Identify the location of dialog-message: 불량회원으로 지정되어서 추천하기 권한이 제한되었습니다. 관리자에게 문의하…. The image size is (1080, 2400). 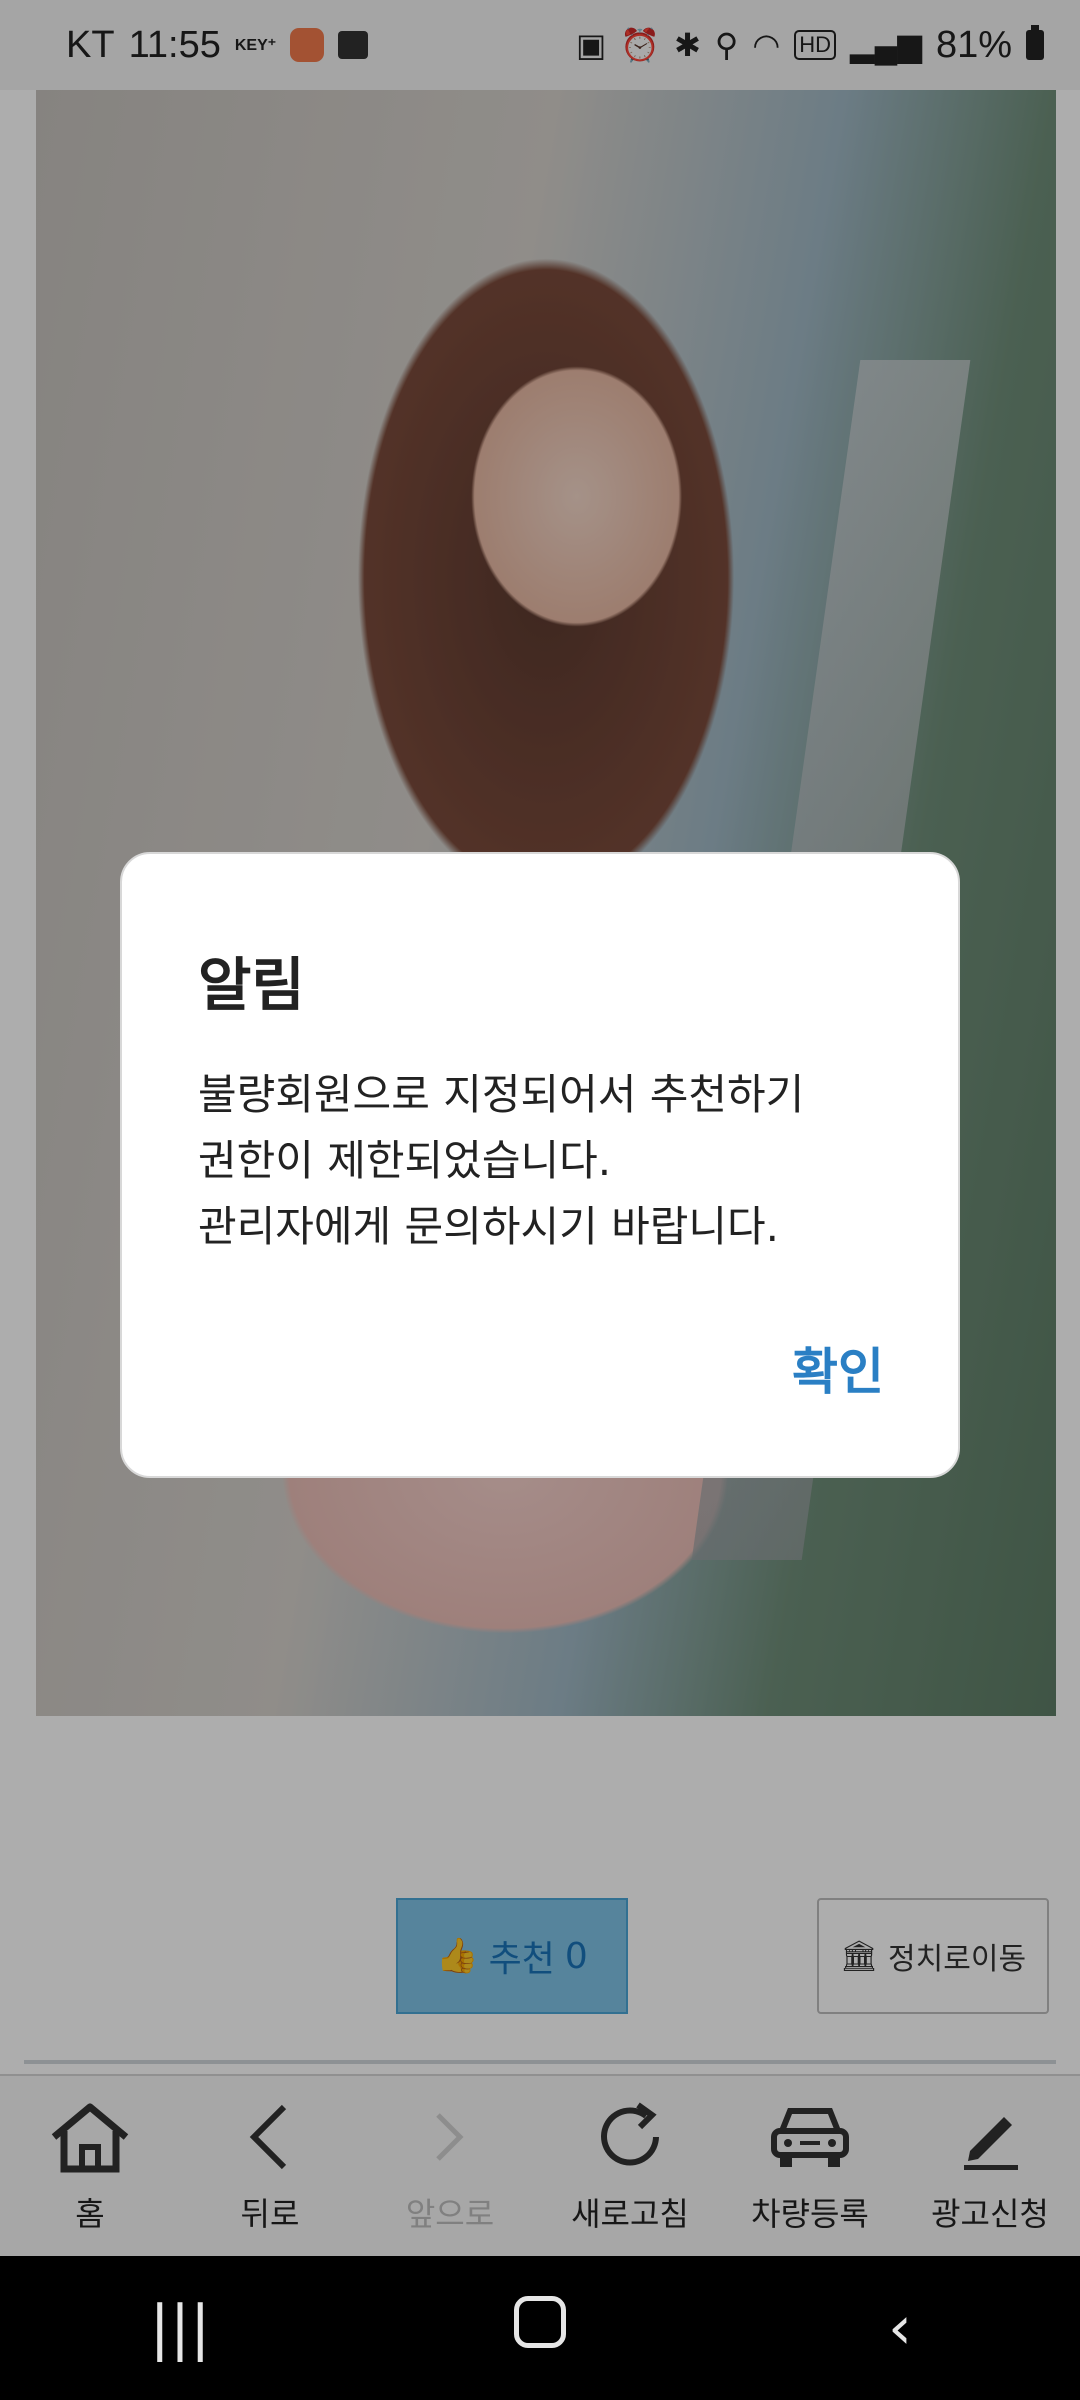
(548, 1161).